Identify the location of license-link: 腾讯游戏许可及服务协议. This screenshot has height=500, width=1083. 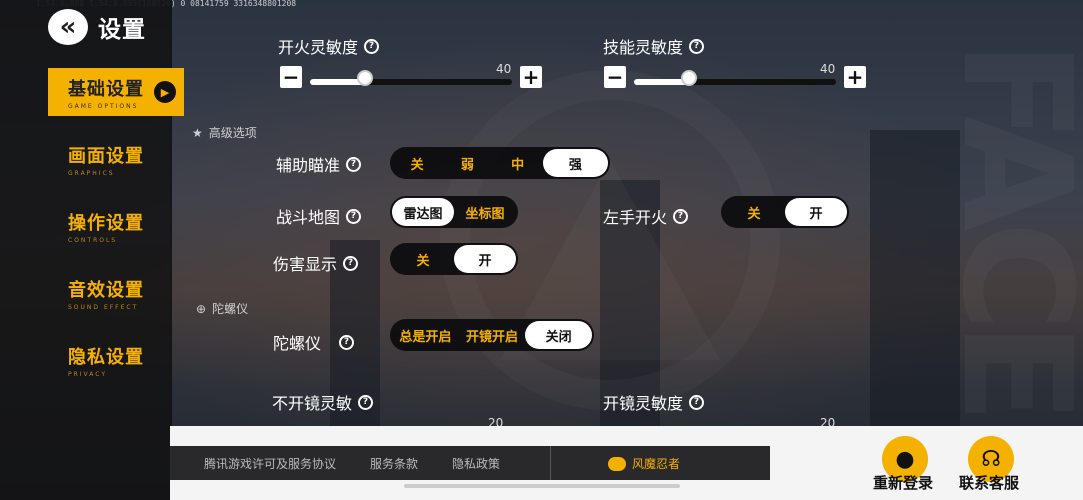
(270, 463).